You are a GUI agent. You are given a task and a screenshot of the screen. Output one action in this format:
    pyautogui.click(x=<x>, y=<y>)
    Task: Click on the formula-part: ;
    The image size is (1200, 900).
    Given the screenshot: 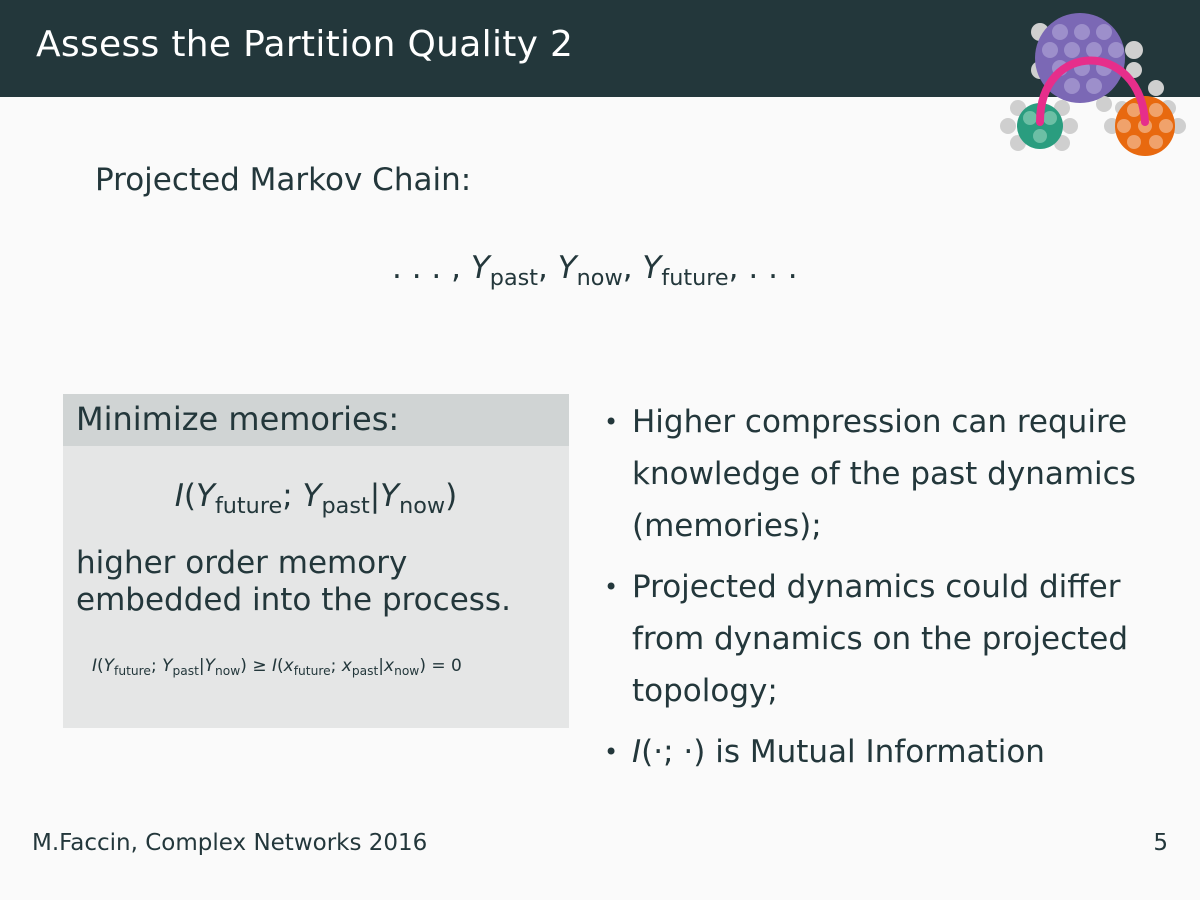 What is the action you would take?
    pyautogui.click(x=292, y=496)
    